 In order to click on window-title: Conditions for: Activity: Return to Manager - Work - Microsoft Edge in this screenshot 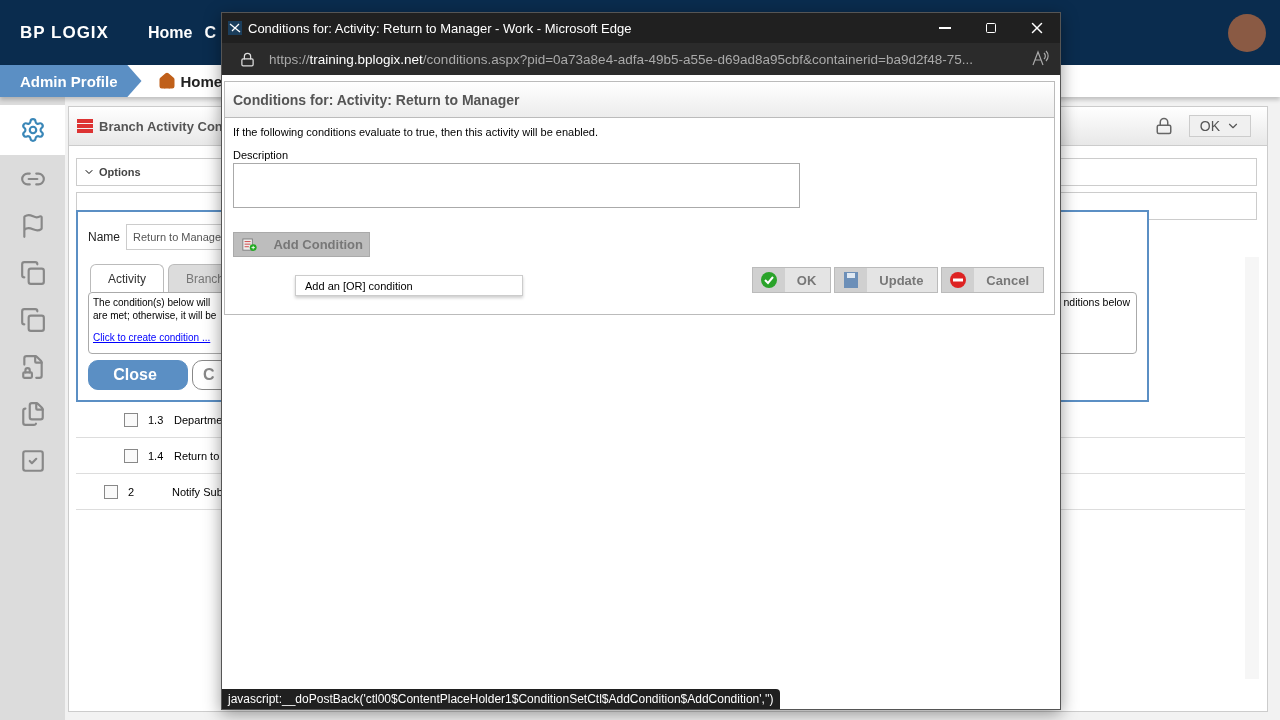, I will do `click(440, 28)`.